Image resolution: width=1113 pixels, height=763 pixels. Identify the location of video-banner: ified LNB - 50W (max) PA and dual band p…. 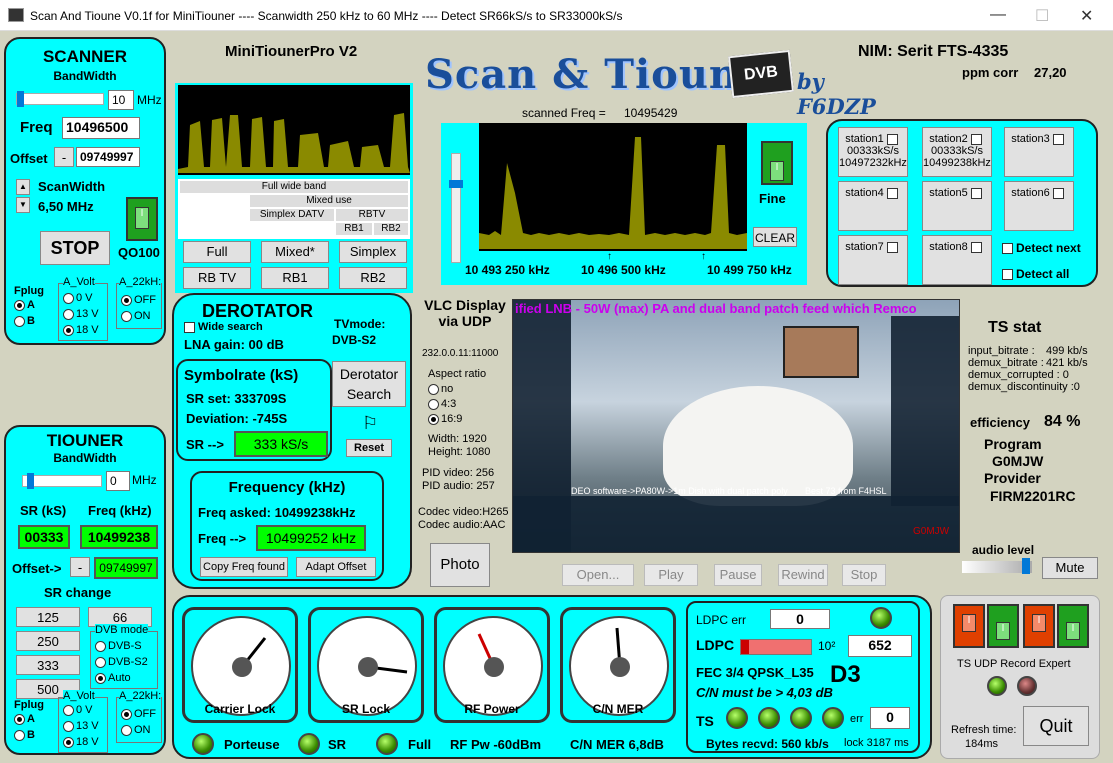
(716, 308).